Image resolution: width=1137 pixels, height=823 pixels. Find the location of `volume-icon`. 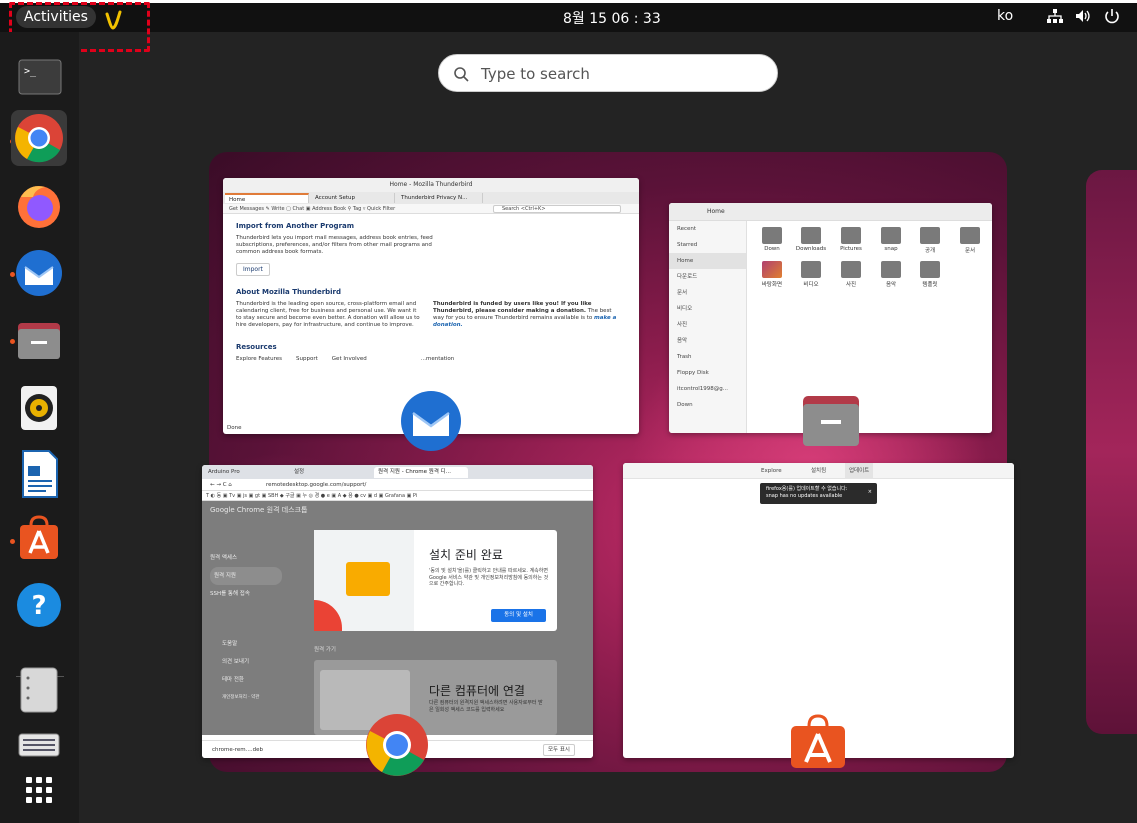

volume-icon is located at coordinates (1083, 16).